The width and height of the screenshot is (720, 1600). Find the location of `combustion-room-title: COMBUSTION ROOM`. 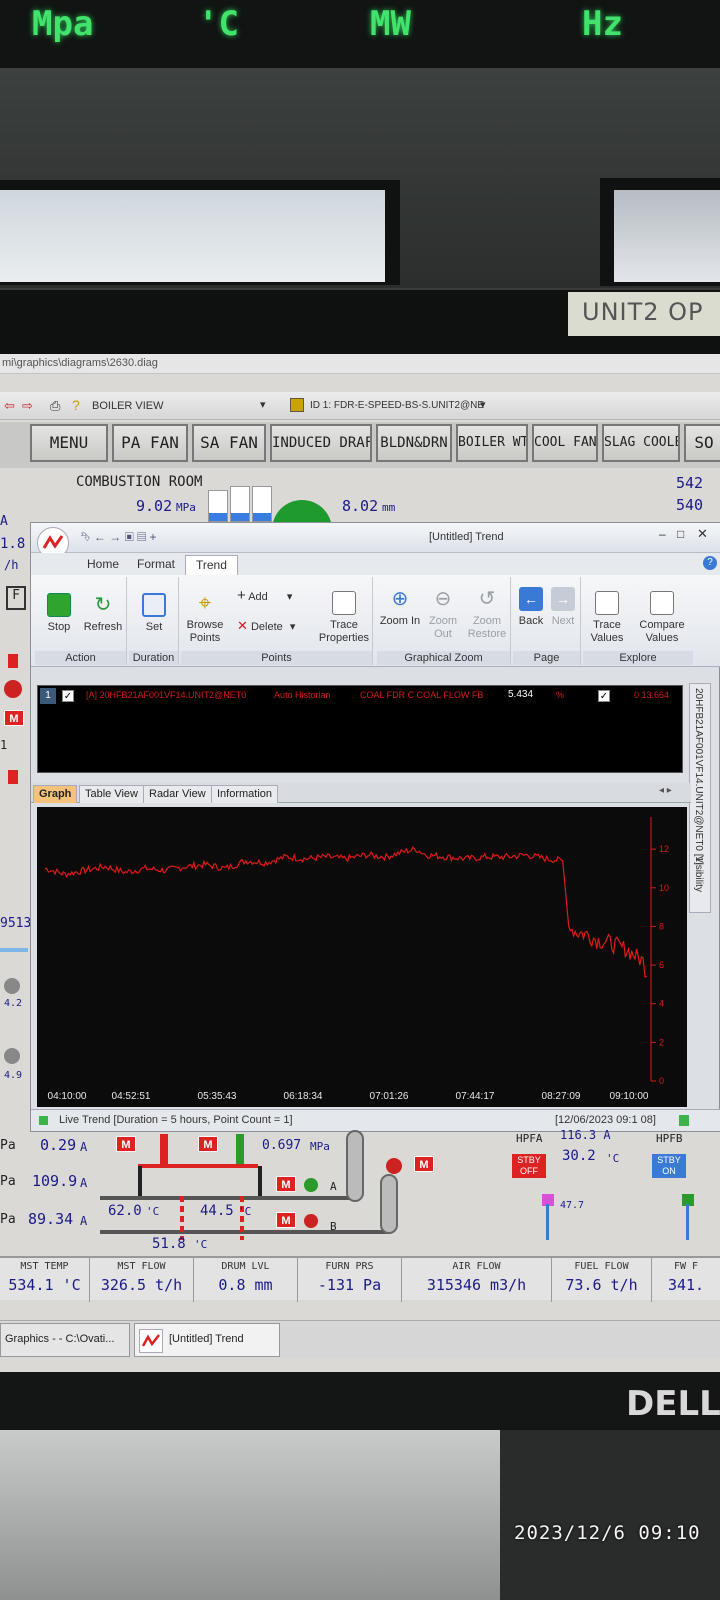

combustion-room-title: COMBUSTION ROOM is located at coordinates (139, 482).